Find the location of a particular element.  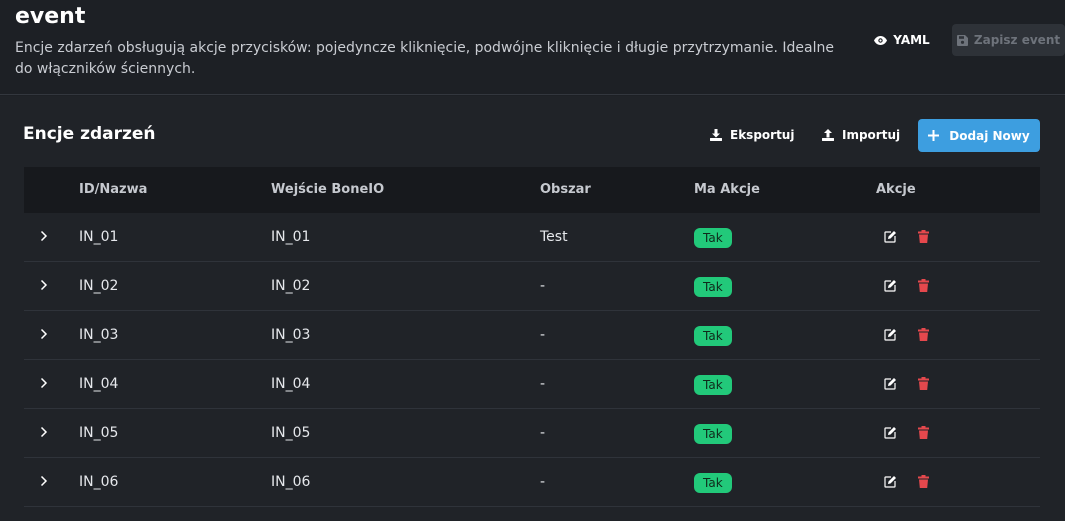

save-button: Zapisz event is located at coordinates (1008, 40).